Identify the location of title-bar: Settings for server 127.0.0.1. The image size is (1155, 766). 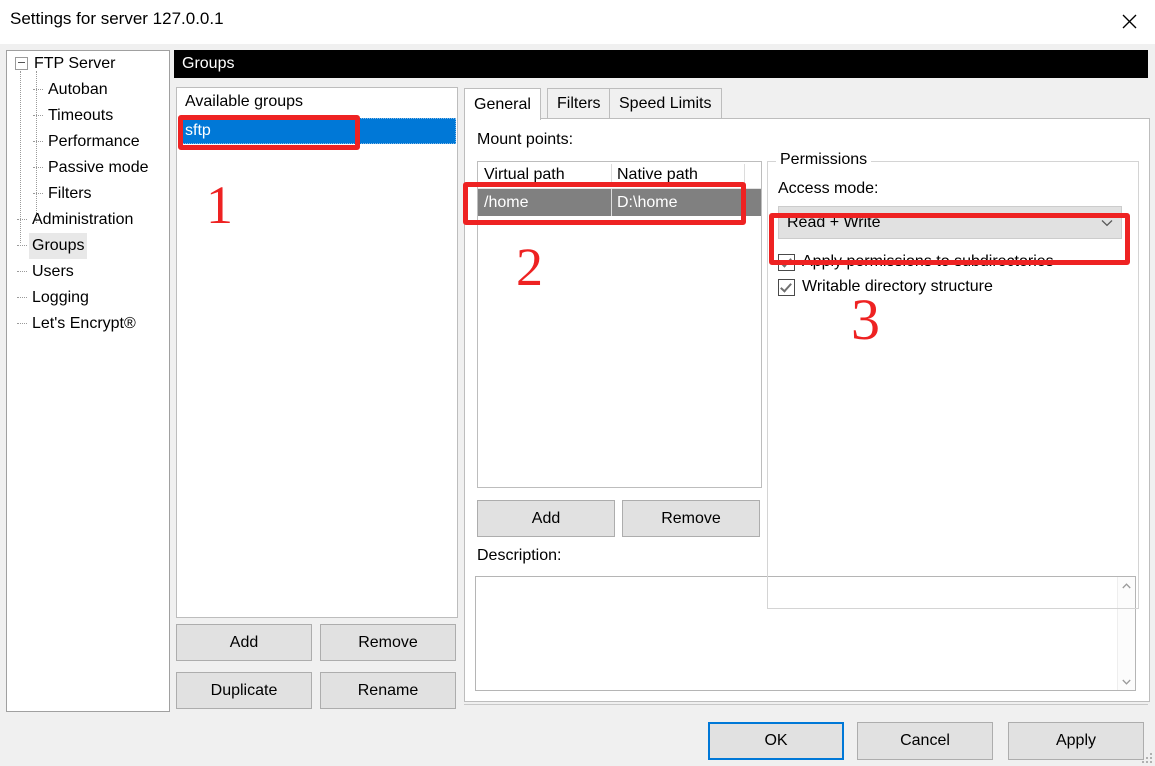
(577, 22).